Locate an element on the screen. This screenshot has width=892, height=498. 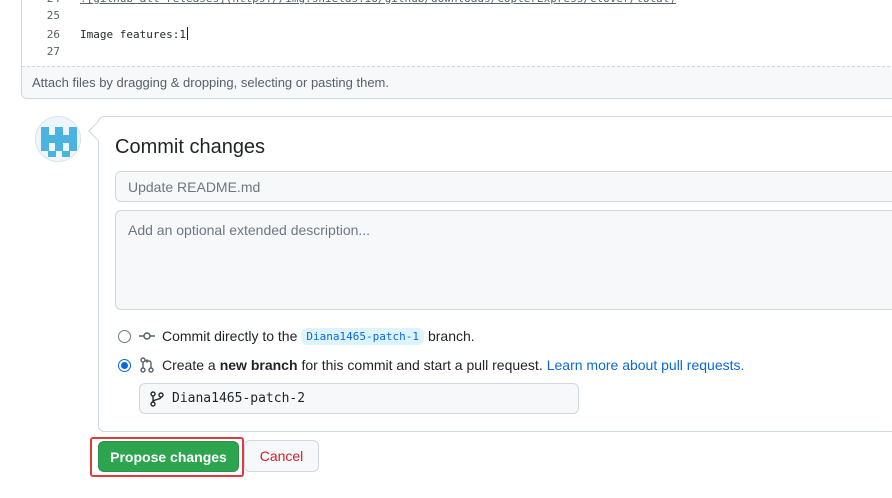
new-branch-radio is located at coordinates (124, 365).